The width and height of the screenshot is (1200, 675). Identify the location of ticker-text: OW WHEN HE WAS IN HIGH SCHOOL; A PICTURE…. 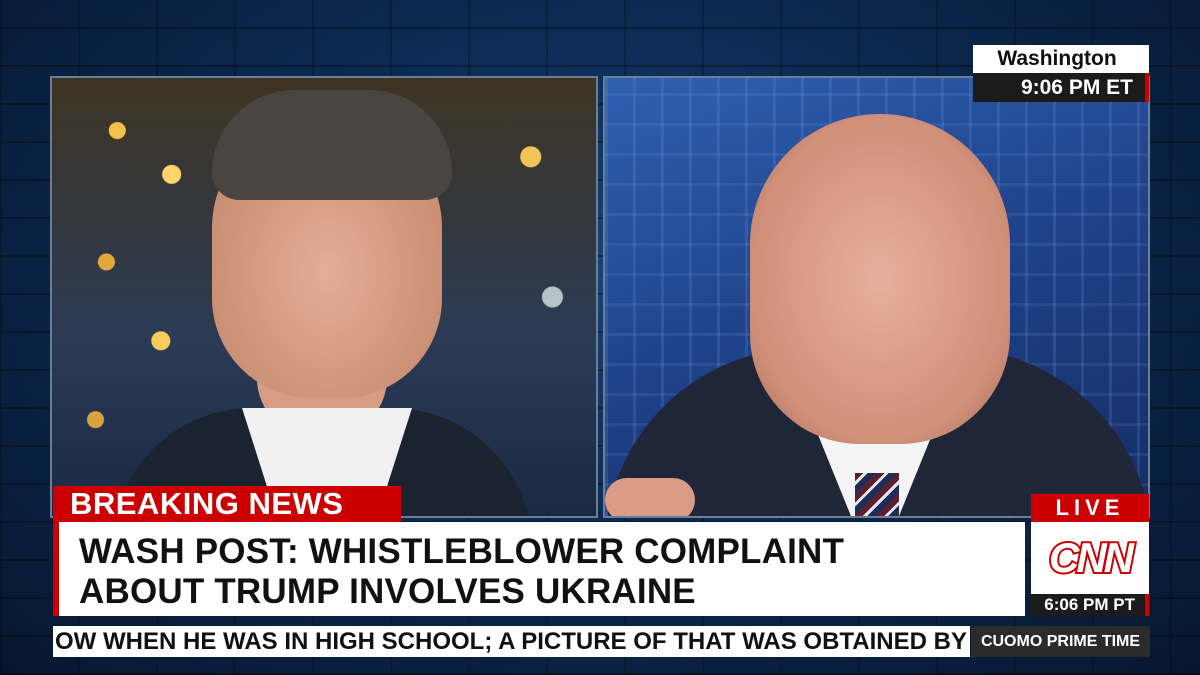
(511, 641).